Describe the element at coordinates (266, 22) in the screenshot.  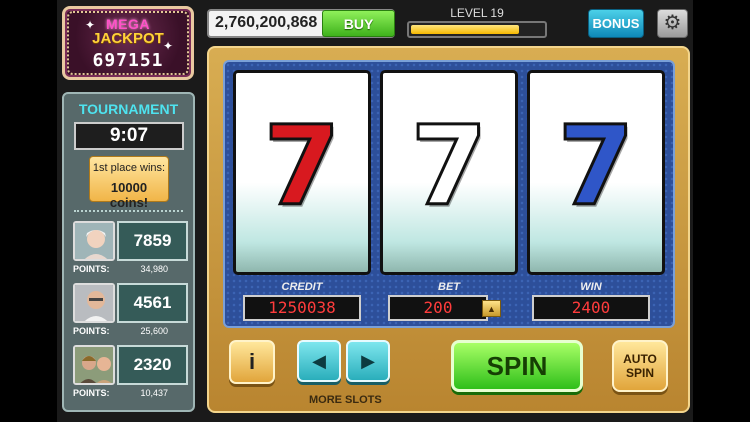
I see `coin-balance-value: 2,760,200,868` at that location.